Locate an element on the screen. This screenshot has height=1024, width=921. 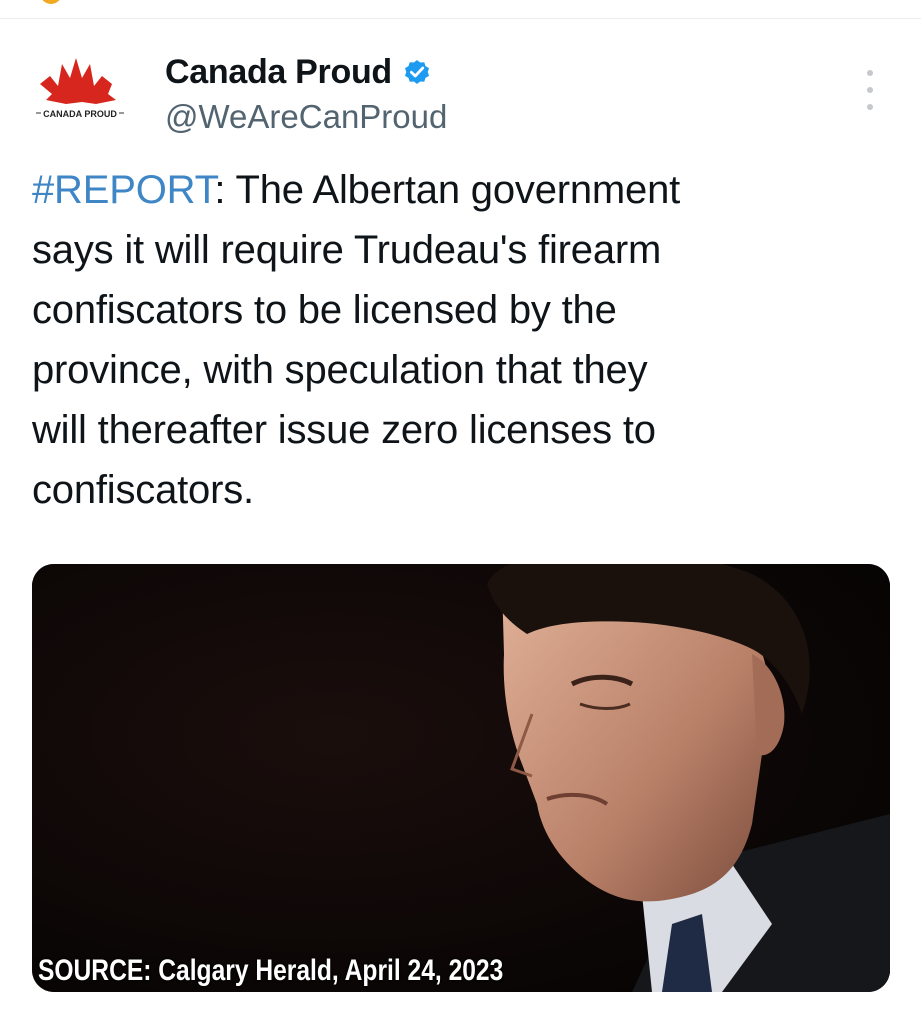
tweet-line-5: will thereafter issue zero licenses to is located at coordinates (344, 430).